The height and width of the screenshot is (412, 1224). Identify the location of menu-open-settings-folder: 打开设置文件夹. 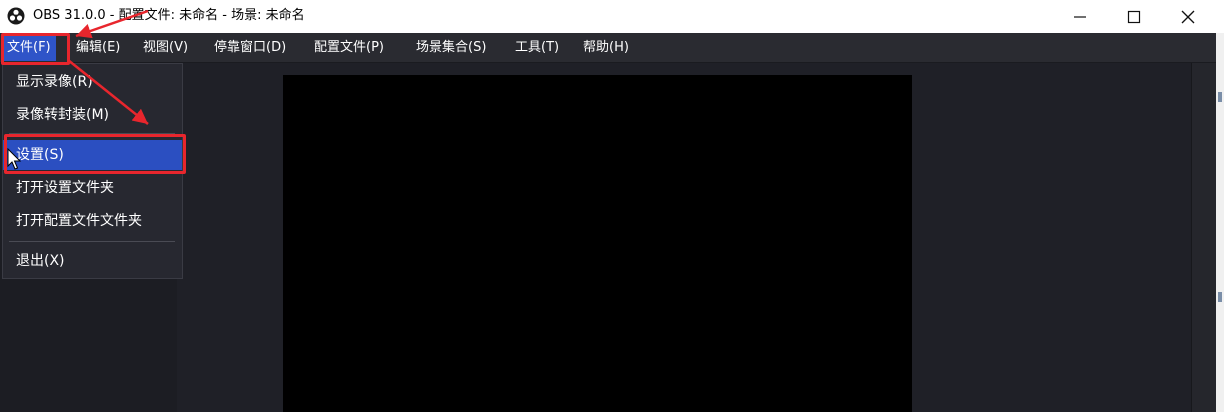
(92, 188).